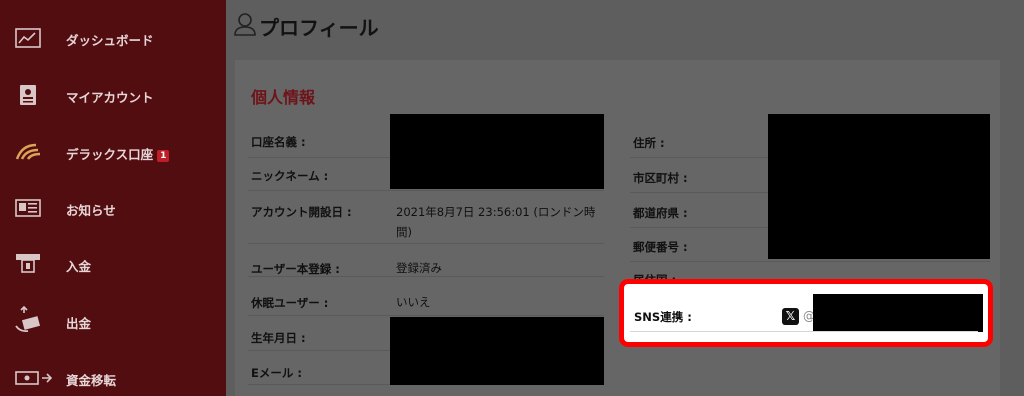 The height and width of the screenshot is (396, 1024). Describe the element at coordinates (28, 319) in the screenshot. I see `withdraw-icon` at that location.